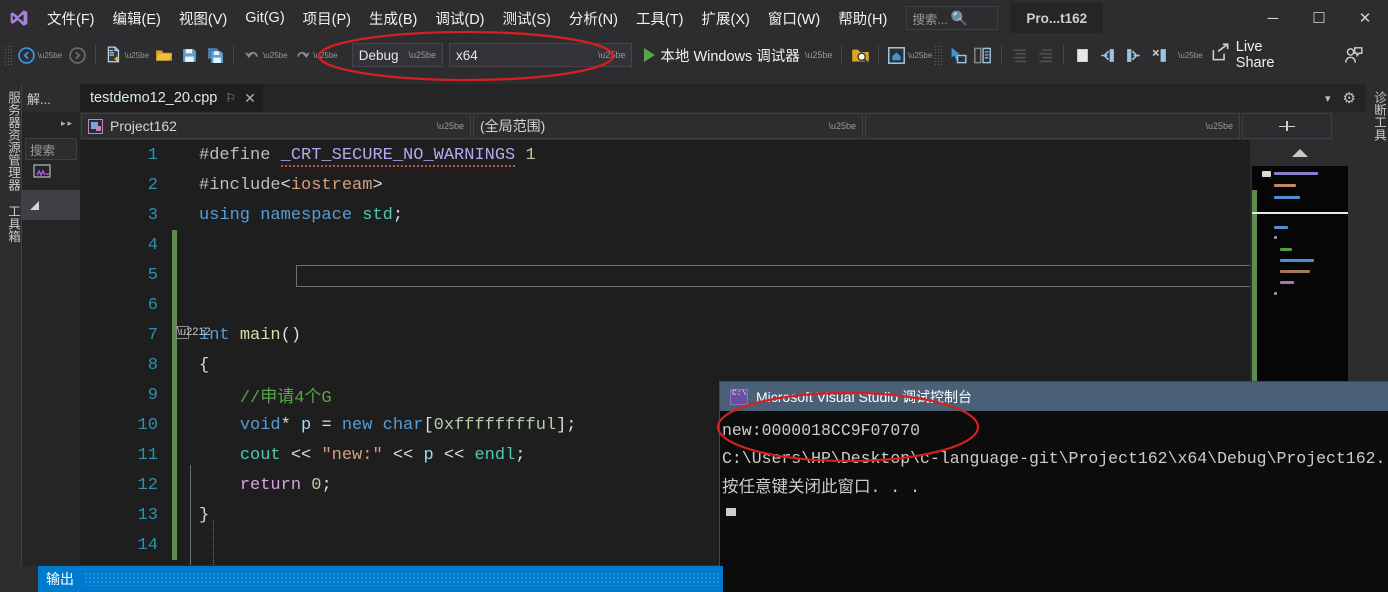  What do you see at coordinates (380, 579) in the screenshot?
I see `output-panel-header: 输出` at bounding box center [380, 579].